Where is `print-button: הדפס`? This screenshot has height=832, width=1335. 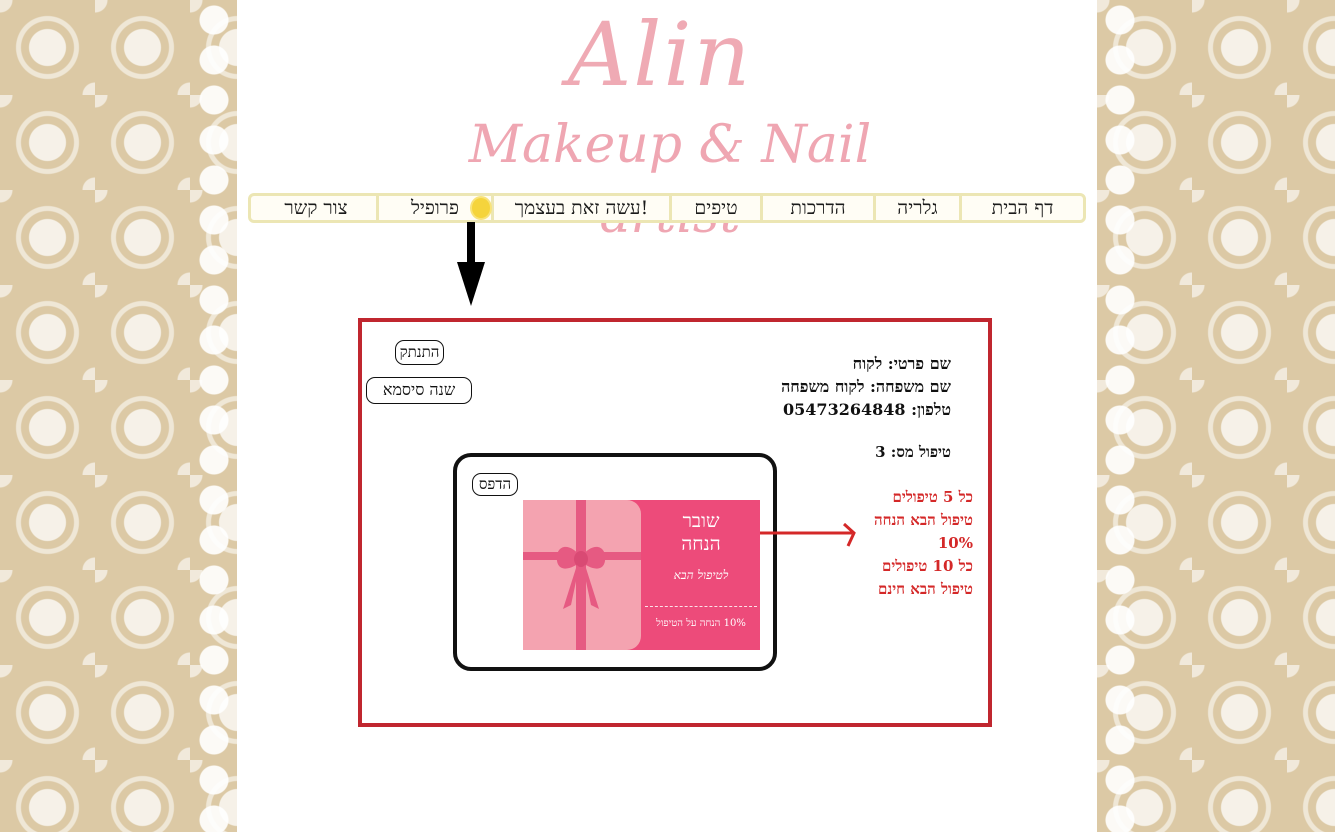 print-button: הדפס is located at coordinates (495, 484).